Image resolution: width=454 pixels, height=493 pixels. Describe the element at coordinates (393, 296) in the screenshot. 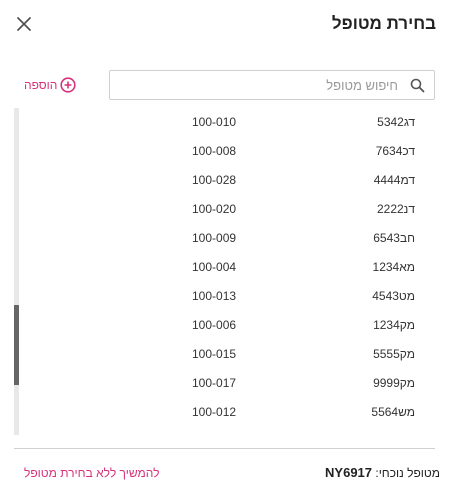

I see `patient-name: מט4543` at that location.